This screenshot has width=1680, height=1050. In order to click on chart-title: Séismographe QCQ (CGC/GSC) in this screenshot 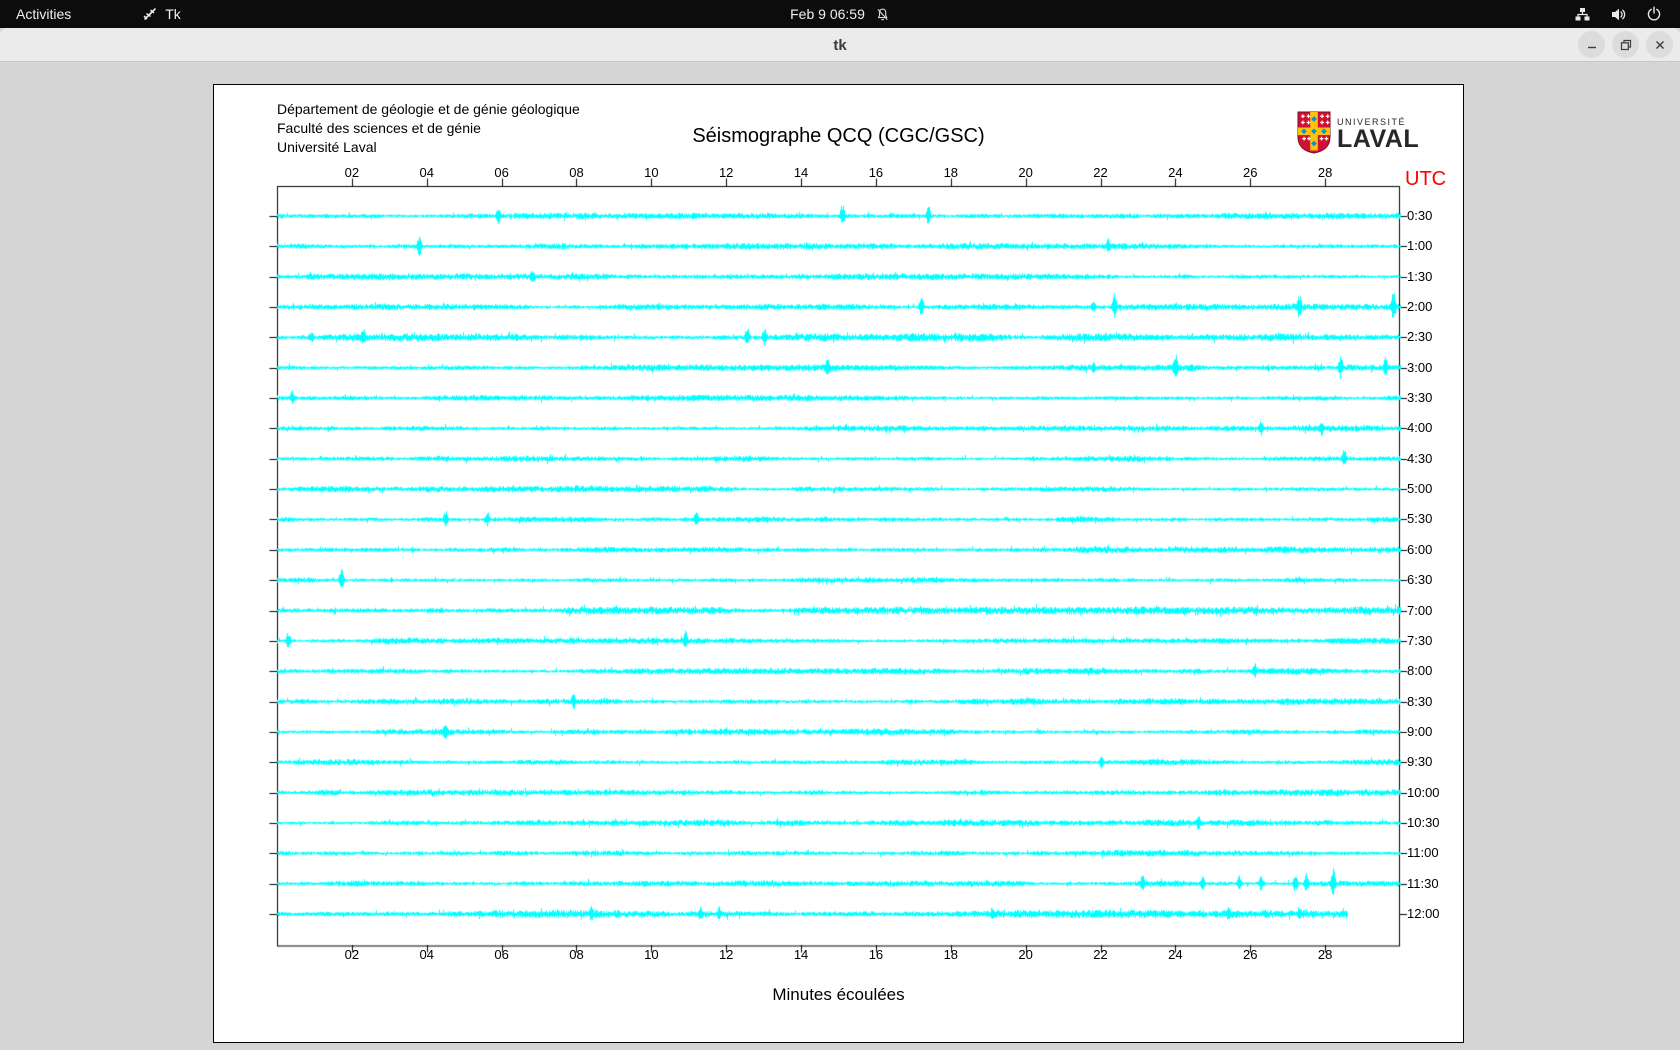, I will do `click(838, 136)`.